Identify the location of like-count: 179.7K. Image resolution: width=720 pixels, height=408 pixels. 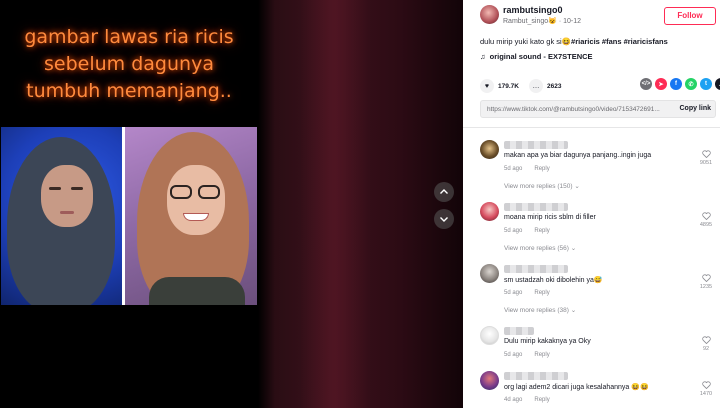
(508, 86).